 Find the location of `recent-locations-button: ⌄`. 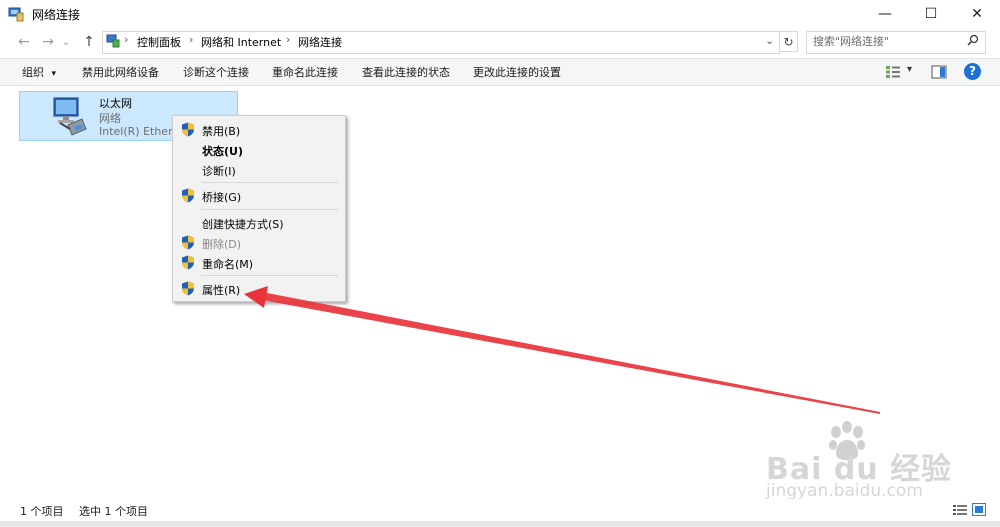

recent-locations-button: ⌄ is located at coordinates (66, 42).